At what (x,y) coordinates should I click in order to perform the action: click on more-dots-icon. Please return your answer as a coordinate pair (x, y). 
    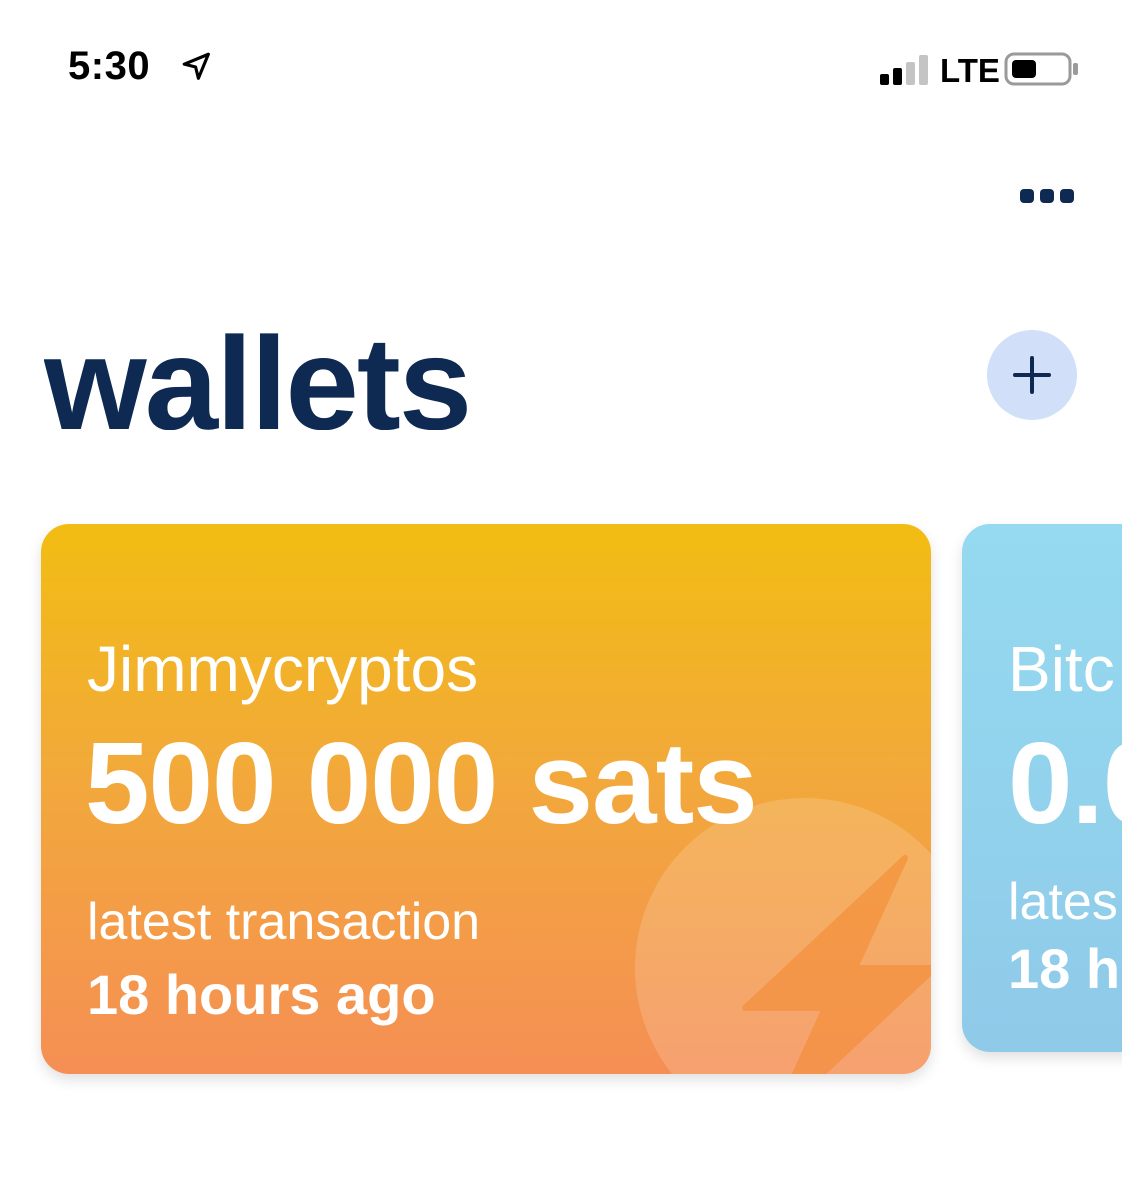
    Looking at the image, I should click on (1048, 196).